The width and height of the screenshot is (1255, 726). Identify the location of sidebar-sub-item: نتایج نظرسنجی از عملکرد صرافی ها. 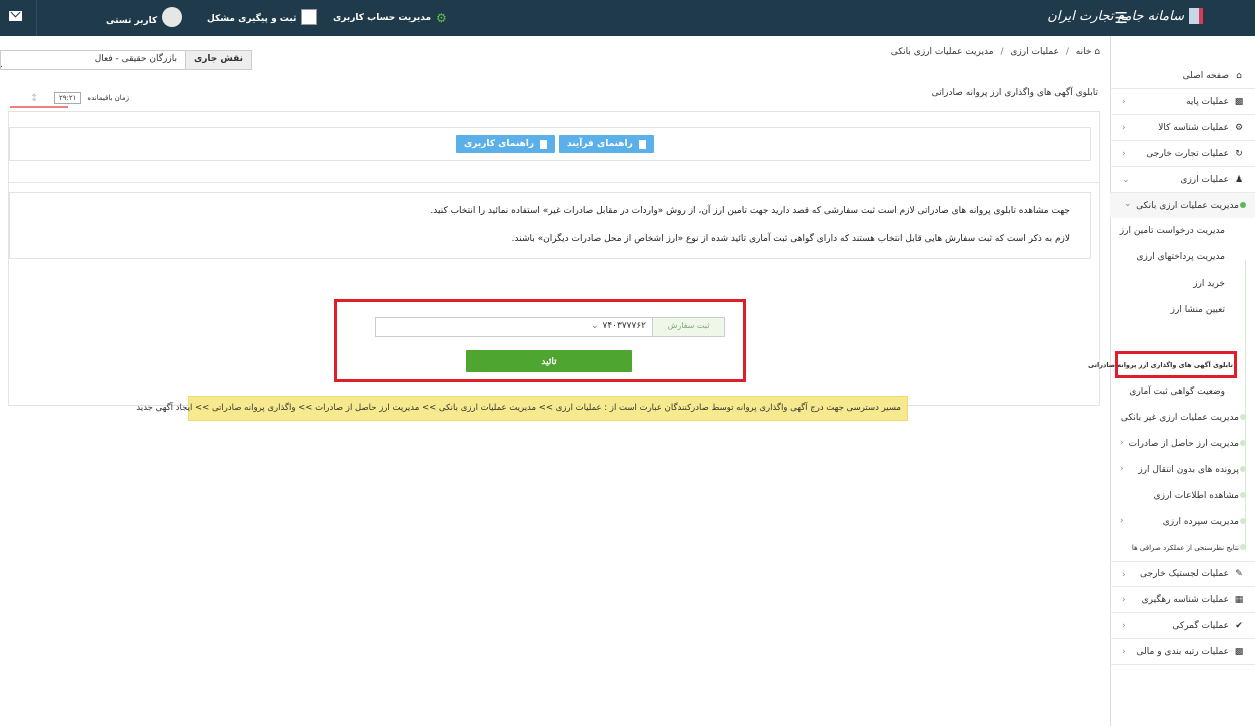
(1182, 547).